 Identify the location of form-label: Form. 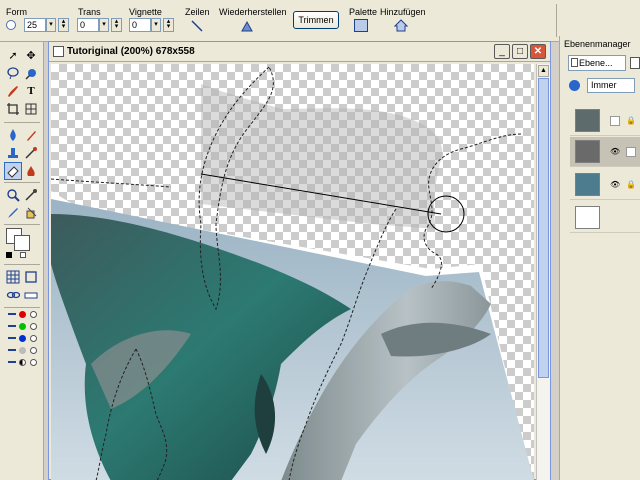
(16, 12).